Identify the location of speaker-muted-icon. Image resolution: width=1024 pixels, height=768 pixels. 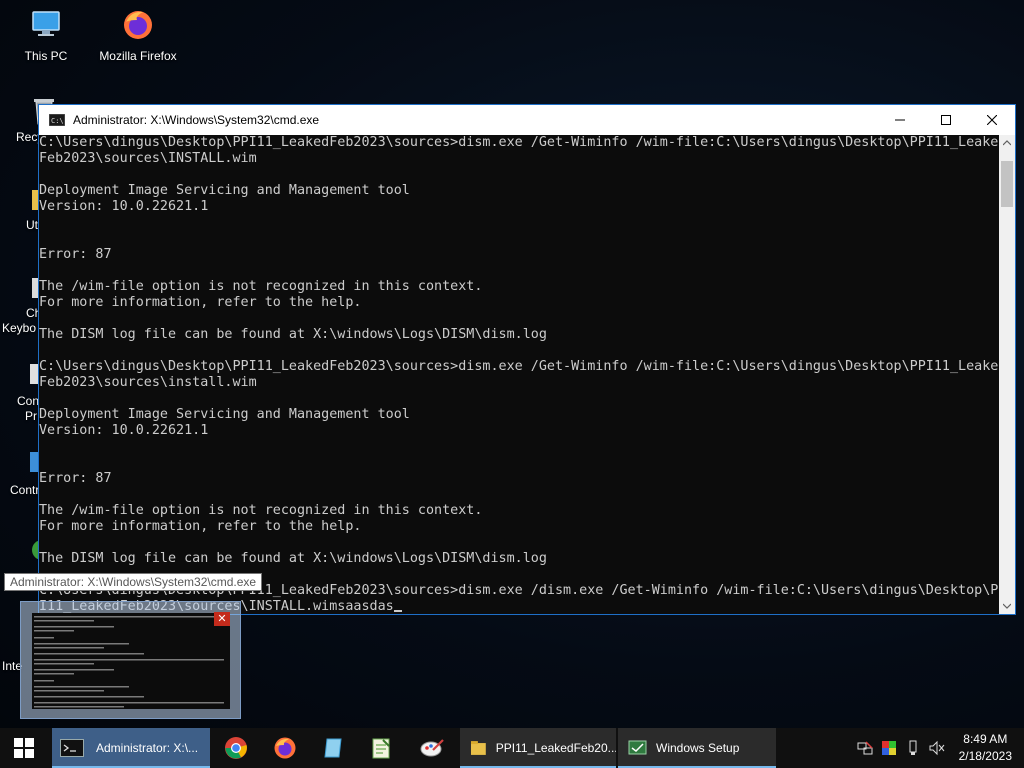
(937, 748).